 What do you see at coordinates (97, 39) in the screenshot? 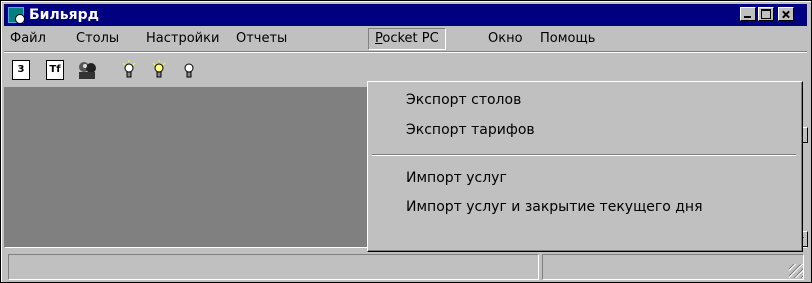
I see `menu-tables: Столы` at bounding box center [97, 39].